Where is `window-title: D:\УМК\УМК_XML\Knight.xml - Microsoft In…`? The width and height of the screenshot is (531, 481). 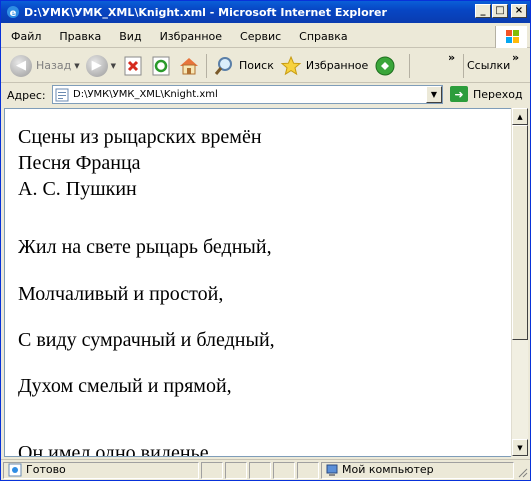 window-title: D:\УМК\УМК_XML\Knight.xml - Microsoft In… is located at coordinates (205, 12).